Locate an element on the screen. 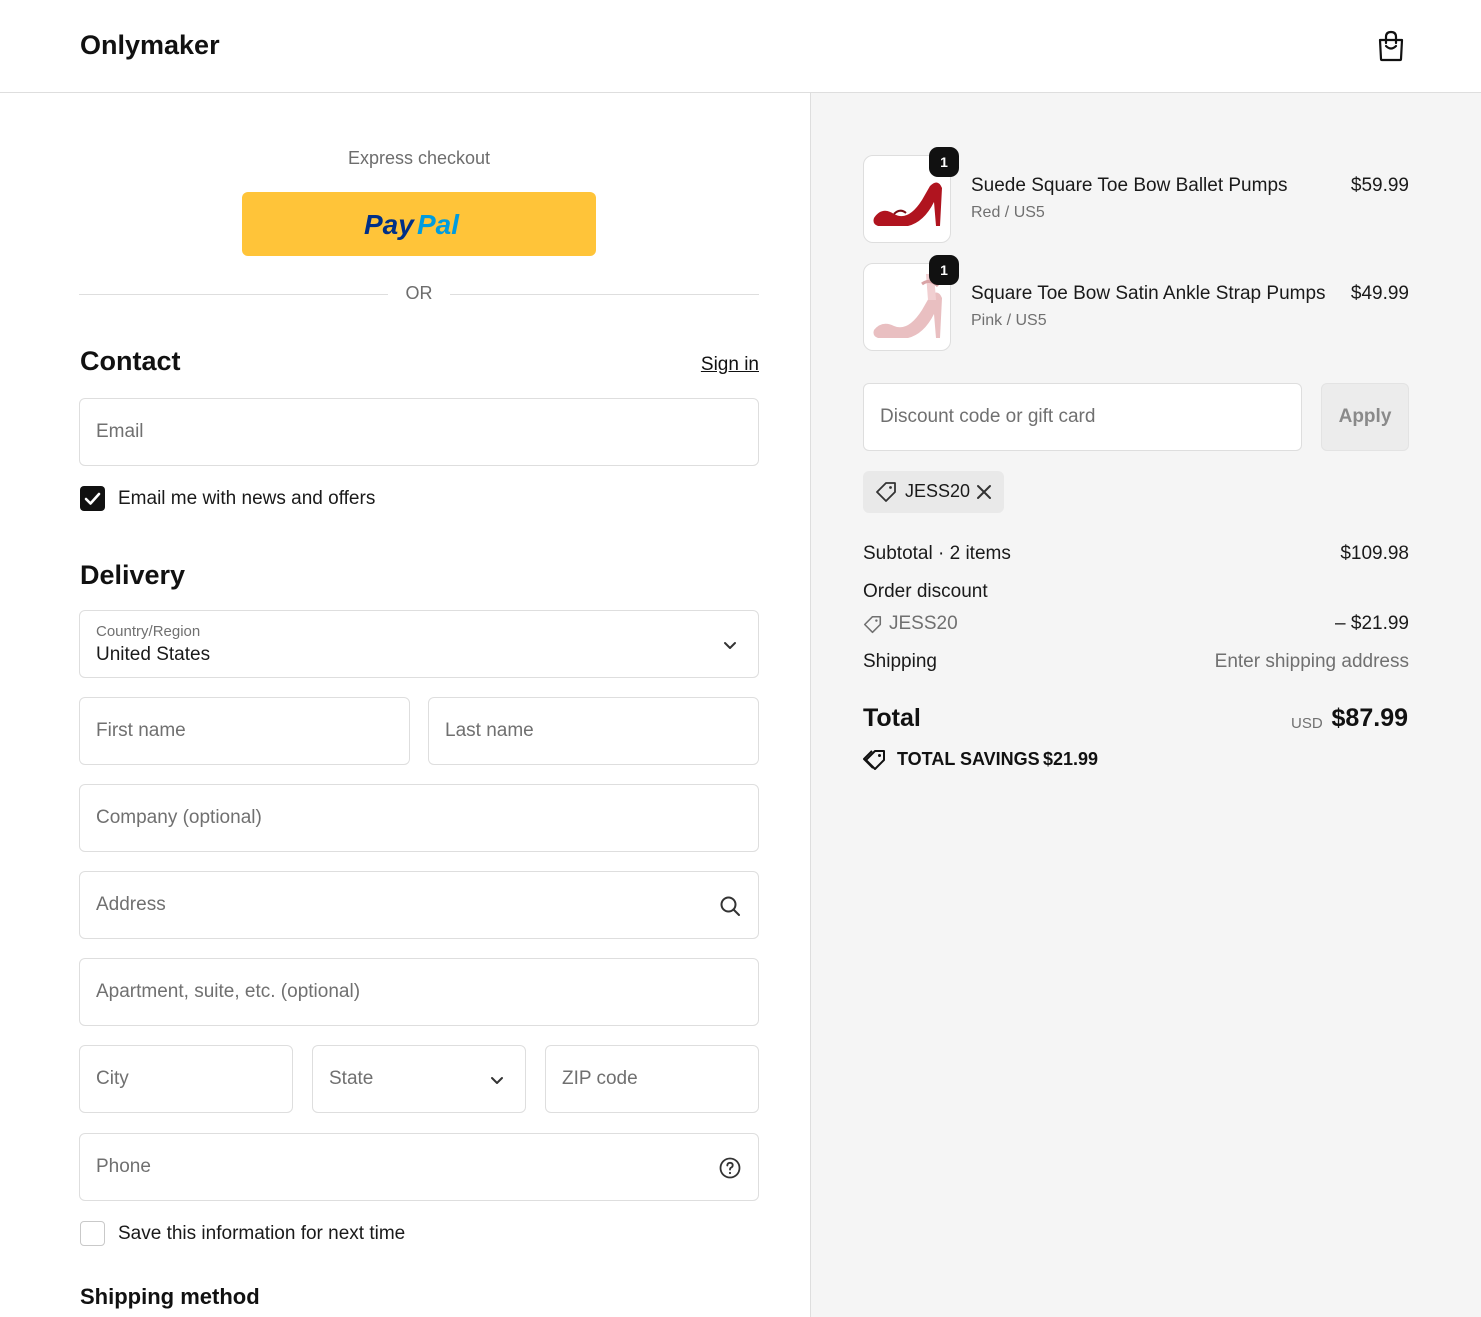 The image size is (1481, 1317). total-label: Total is located at coordinates (892, 718).